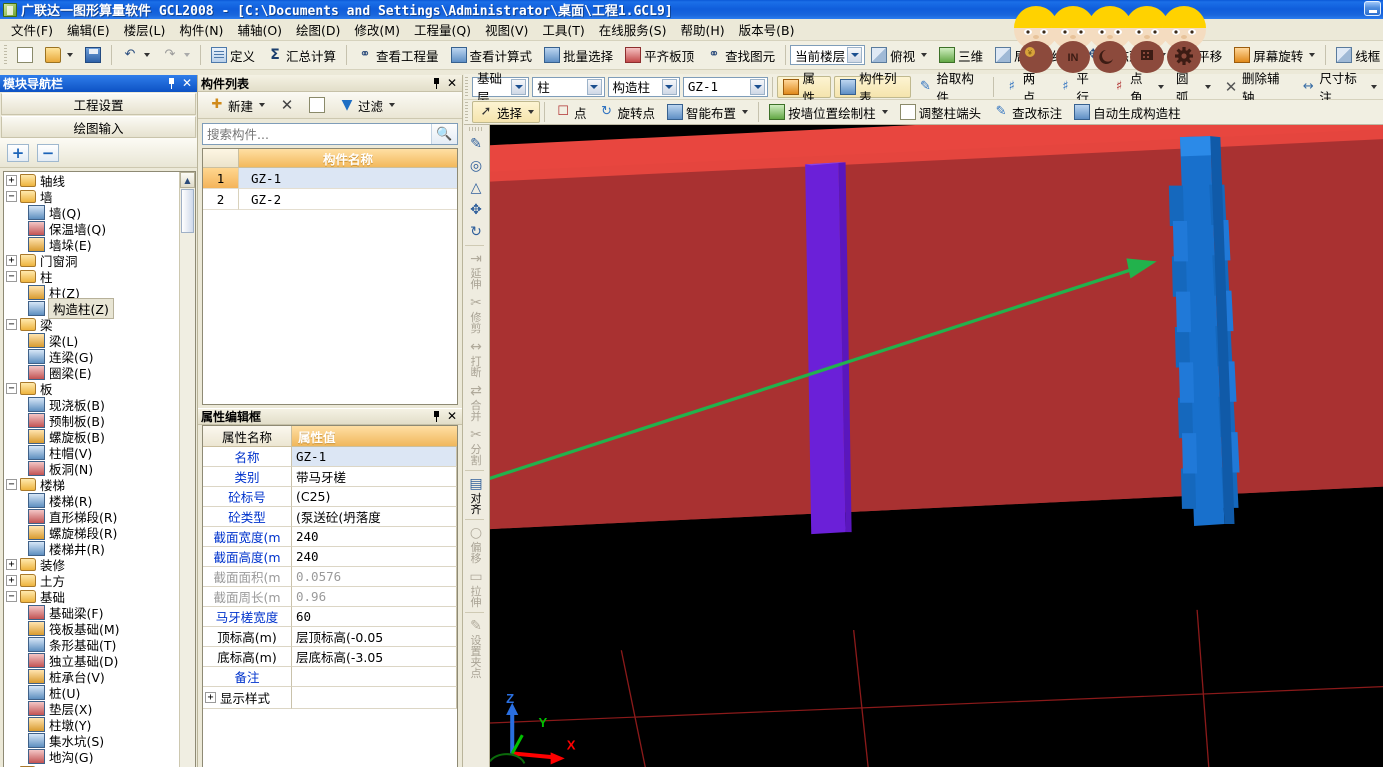 The image size is (1383, 767). I want to click on delete-component-button: ✕, so click(287, 105).